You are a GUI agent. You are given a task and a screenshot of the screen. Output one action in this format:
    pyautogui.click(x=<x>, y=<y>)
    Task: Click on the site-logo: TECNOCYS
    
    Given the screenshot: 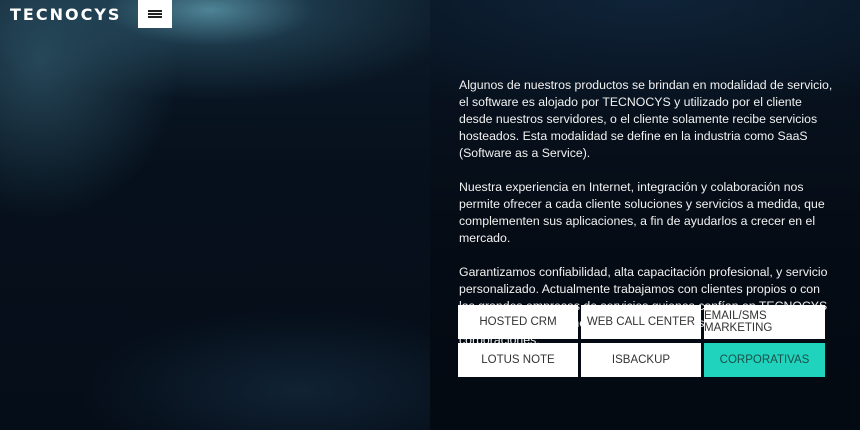 What is the action you would take?
    pyautogui.click(x=65, y=14)
    